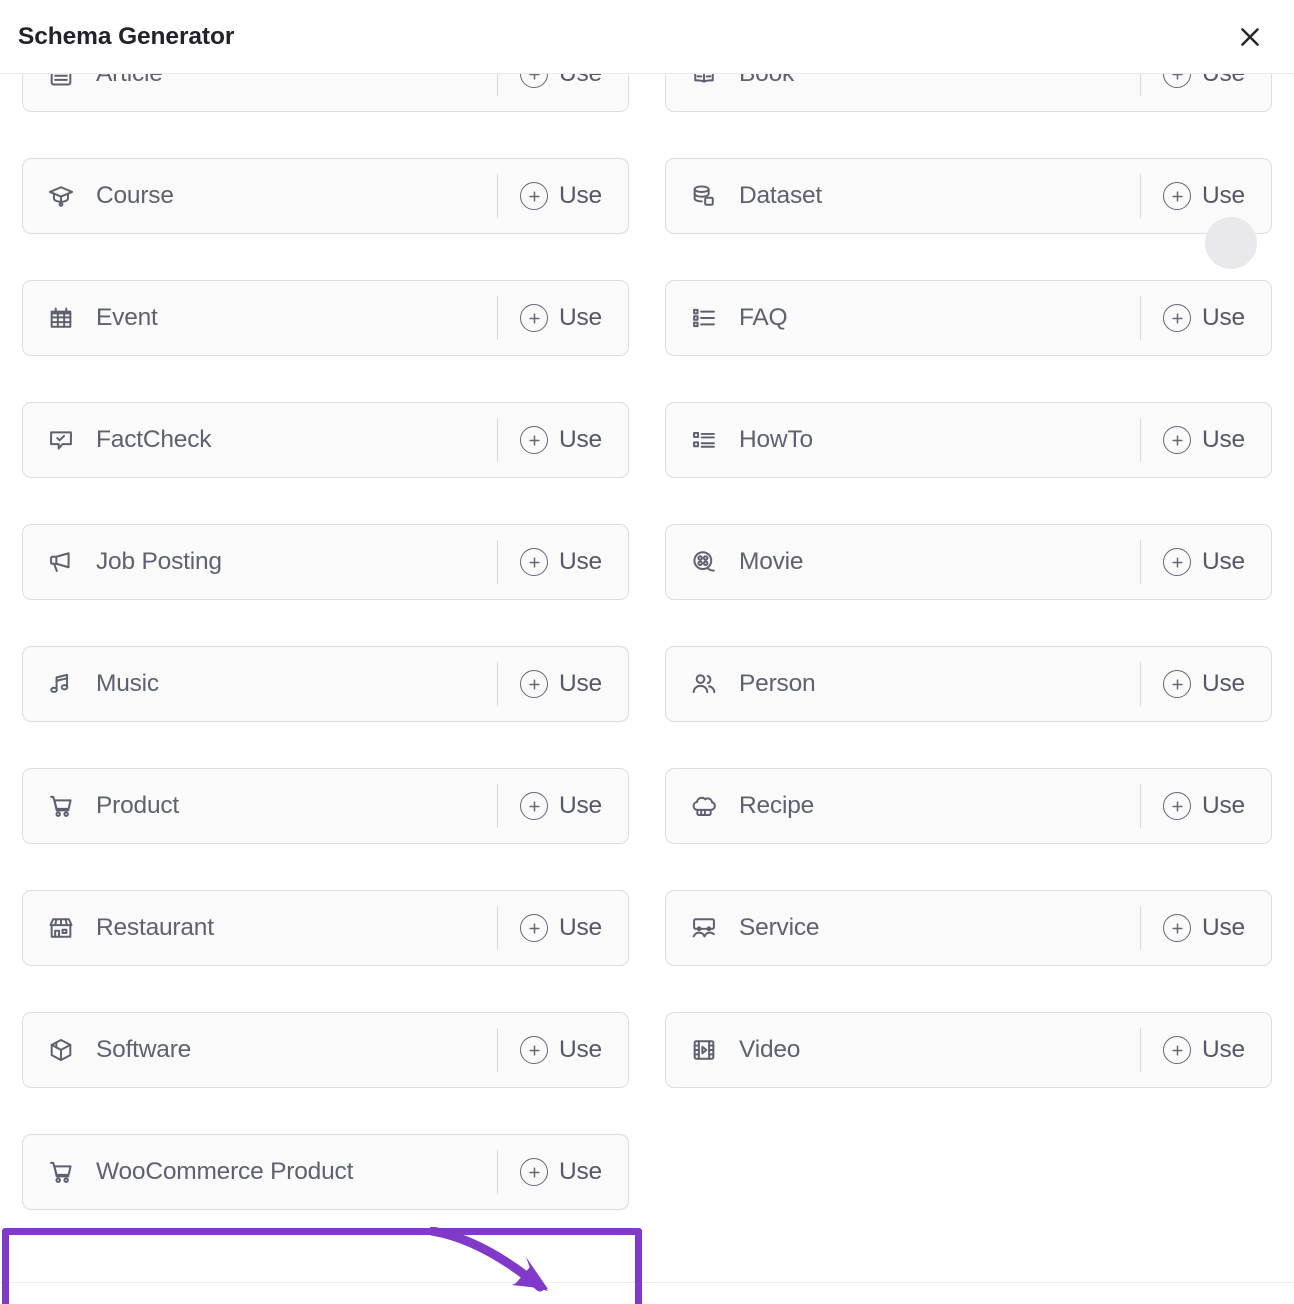 This screenshot has height=1304, width=1294. I want to click on schema-card-book: Book Use, so click(968, 93).